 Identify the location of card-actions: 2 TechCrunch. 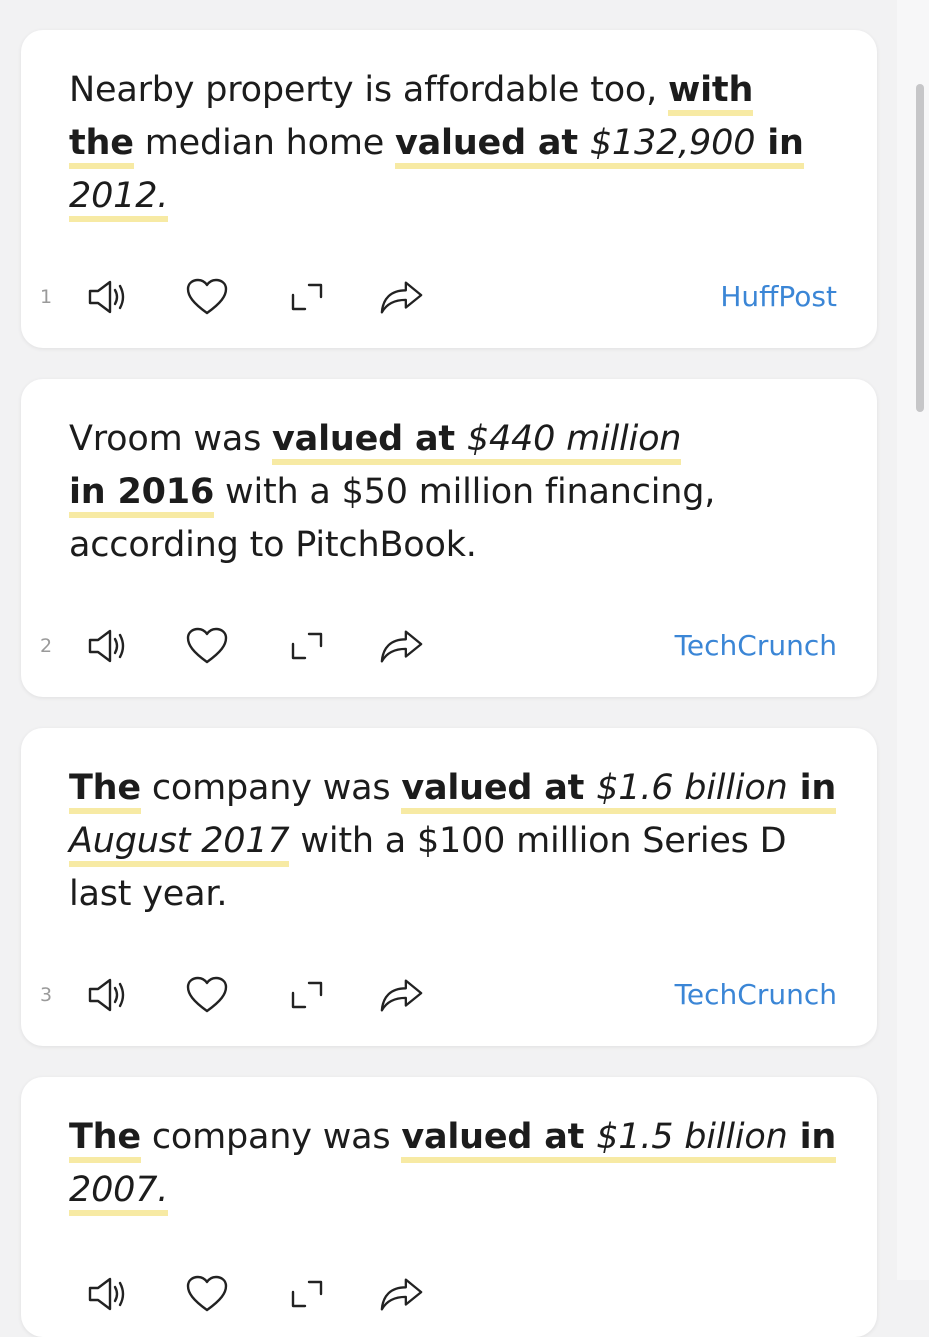
(449, 646).